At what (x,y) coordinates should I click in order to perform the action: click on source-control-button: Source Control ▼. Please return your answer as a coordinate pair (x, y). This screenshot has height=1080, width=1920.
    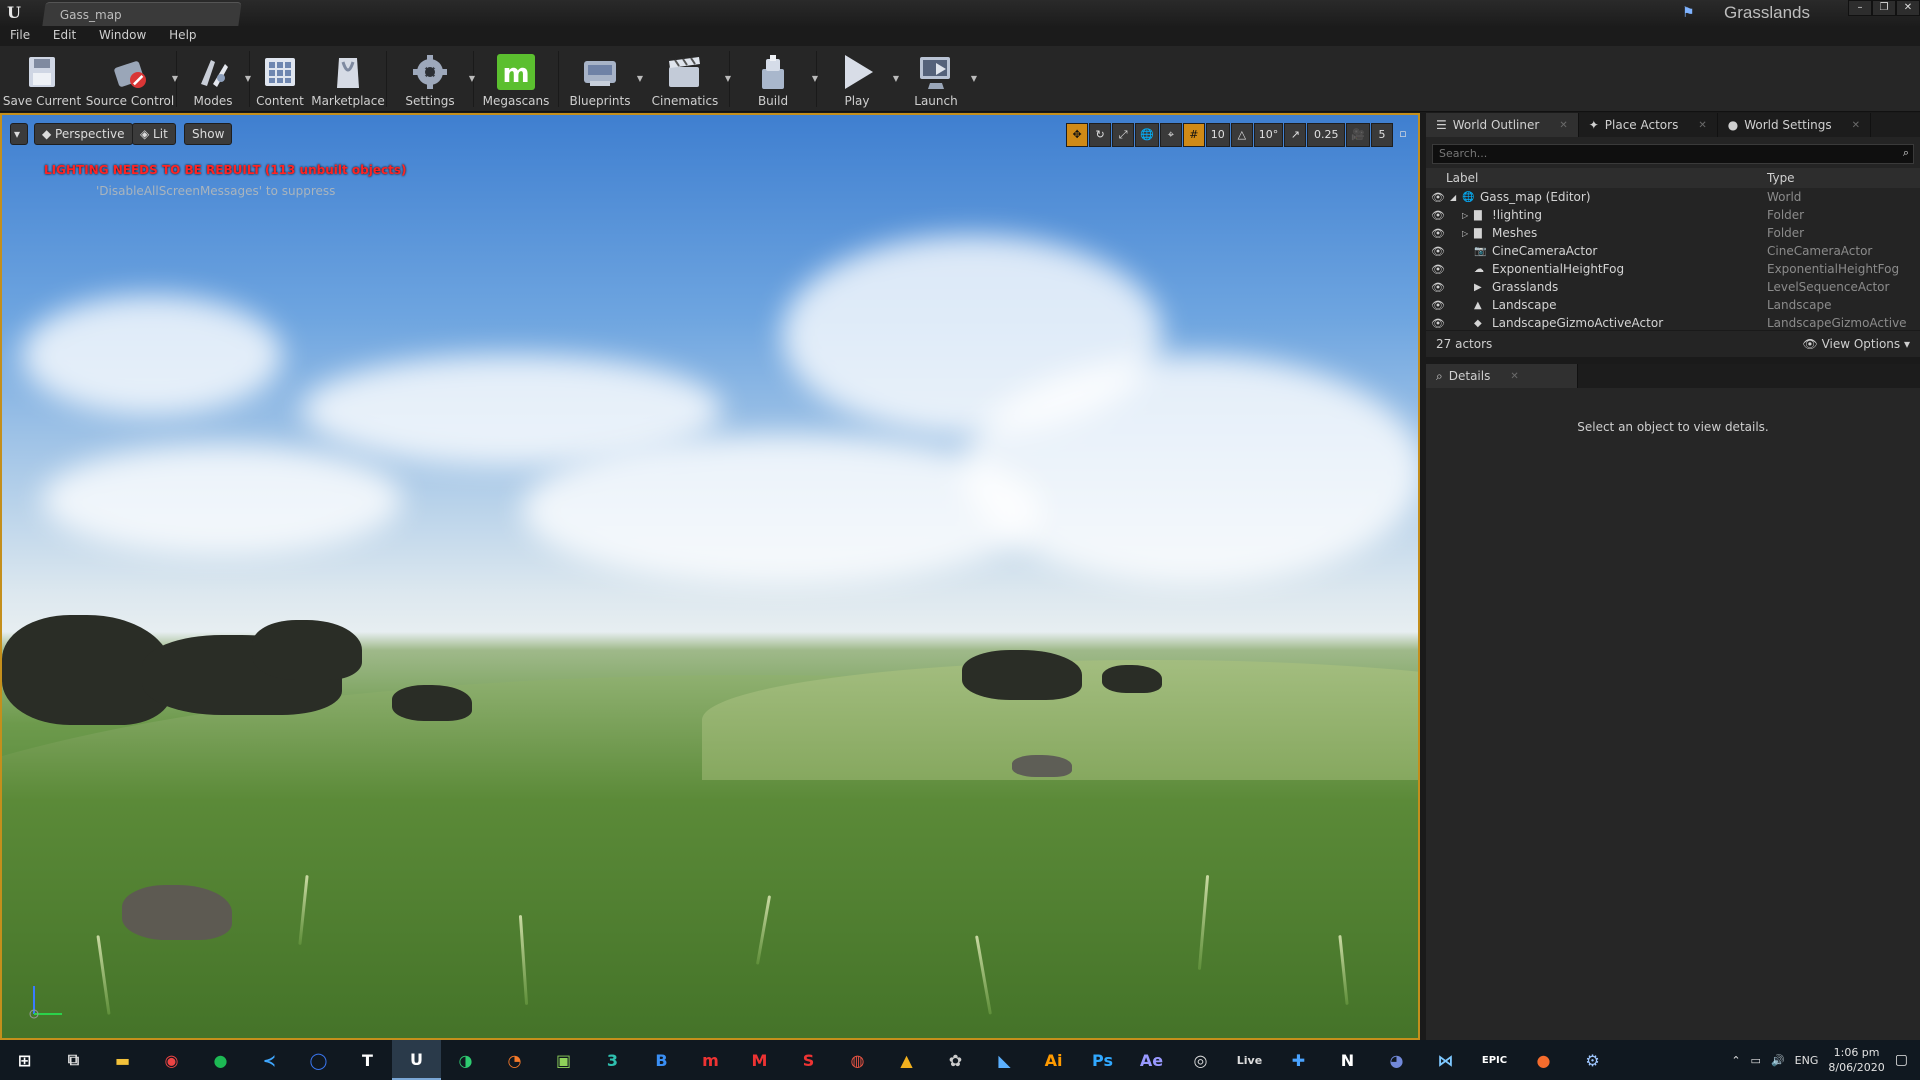
    Looking at the image, I should click on (131, 79).